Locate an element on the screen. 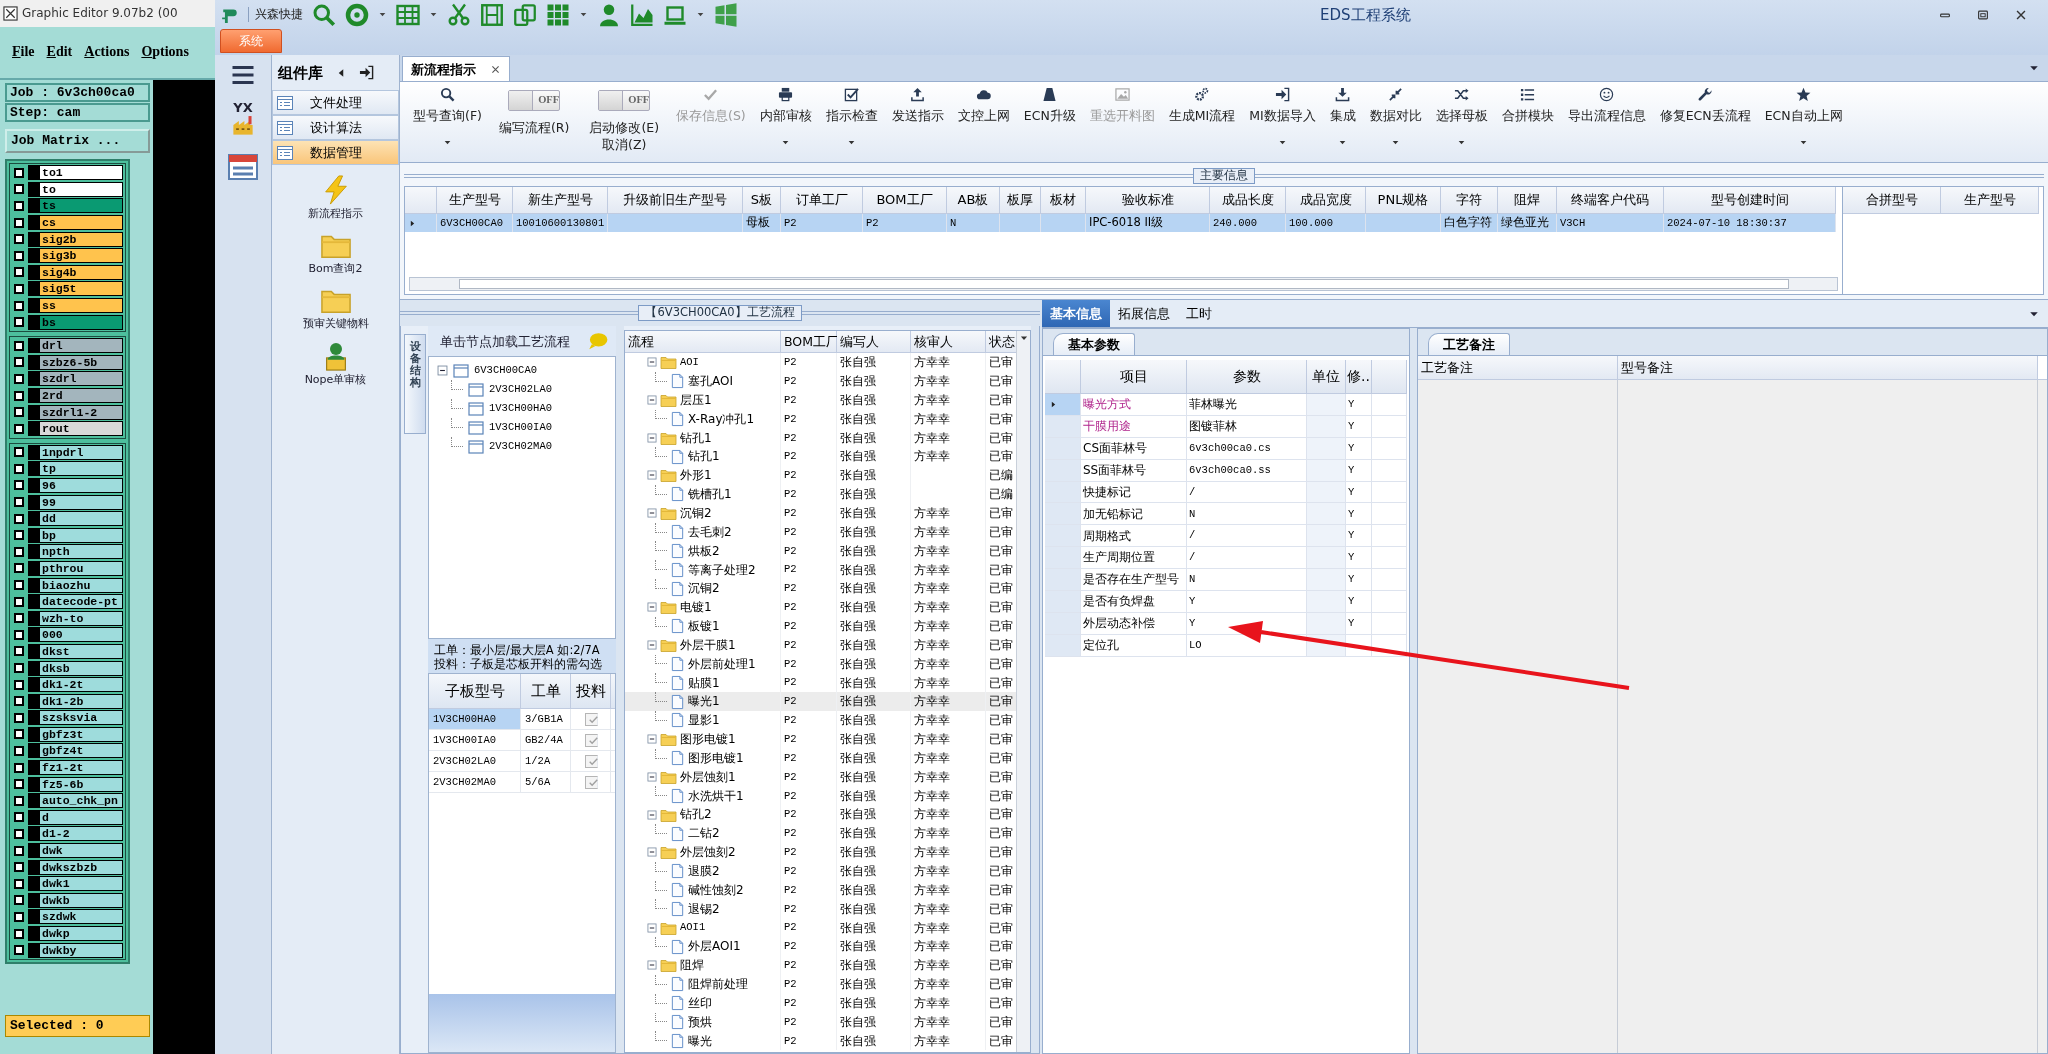 The width and height of the screenshot is (2048, 1054). area-chart-icon is located at coordinates (642, 14).